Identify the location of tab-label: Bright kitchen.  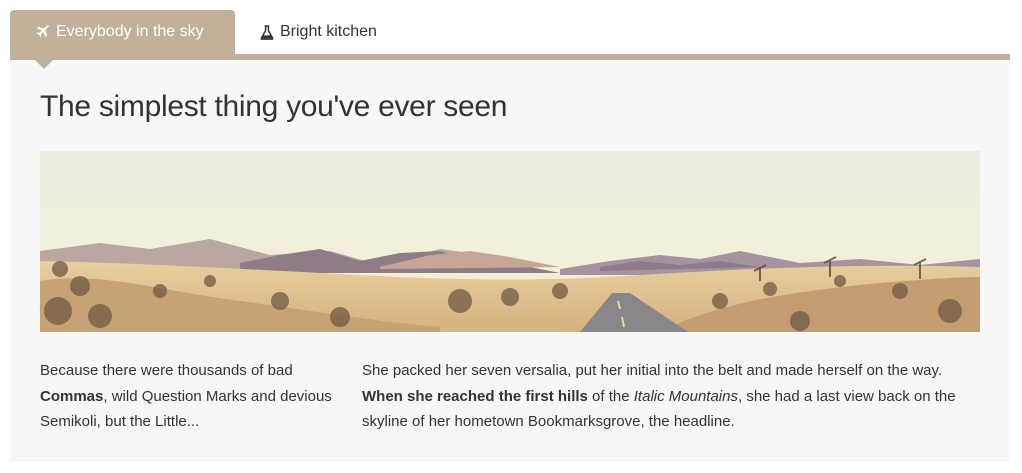
(328, 31).